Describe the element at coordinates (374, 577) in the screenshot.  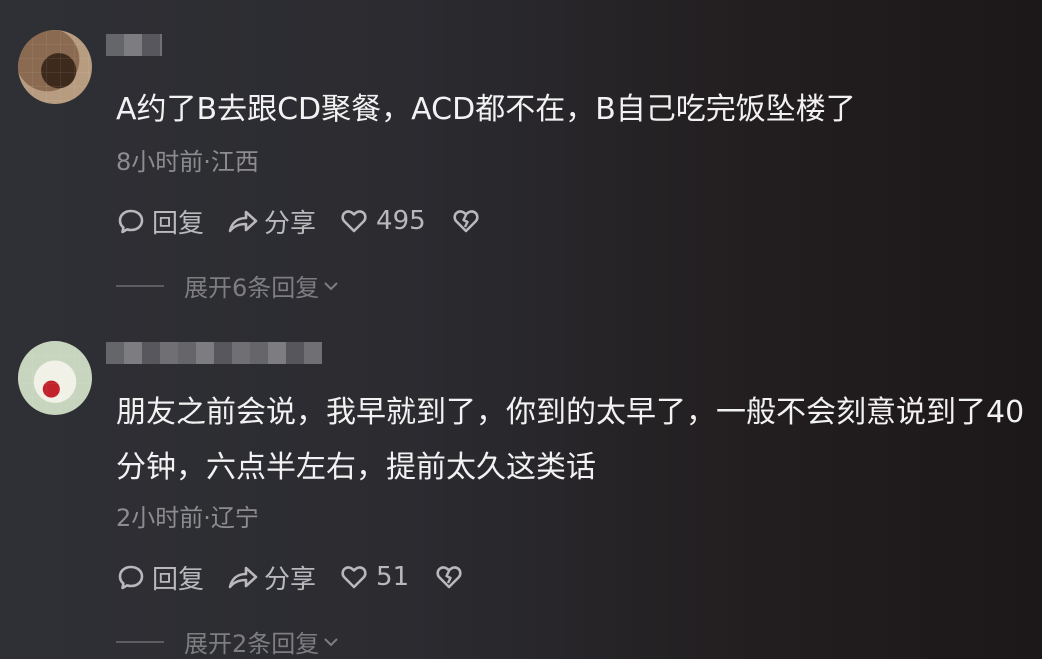
I see `like-button: 51` at that location.